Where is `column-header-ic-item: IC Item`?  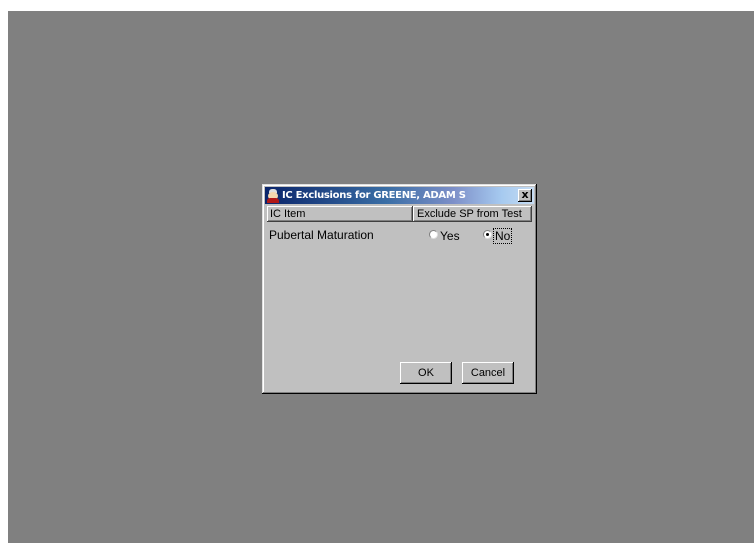 column-header-ic-item: IC Item is located at coordinates (340, 214).